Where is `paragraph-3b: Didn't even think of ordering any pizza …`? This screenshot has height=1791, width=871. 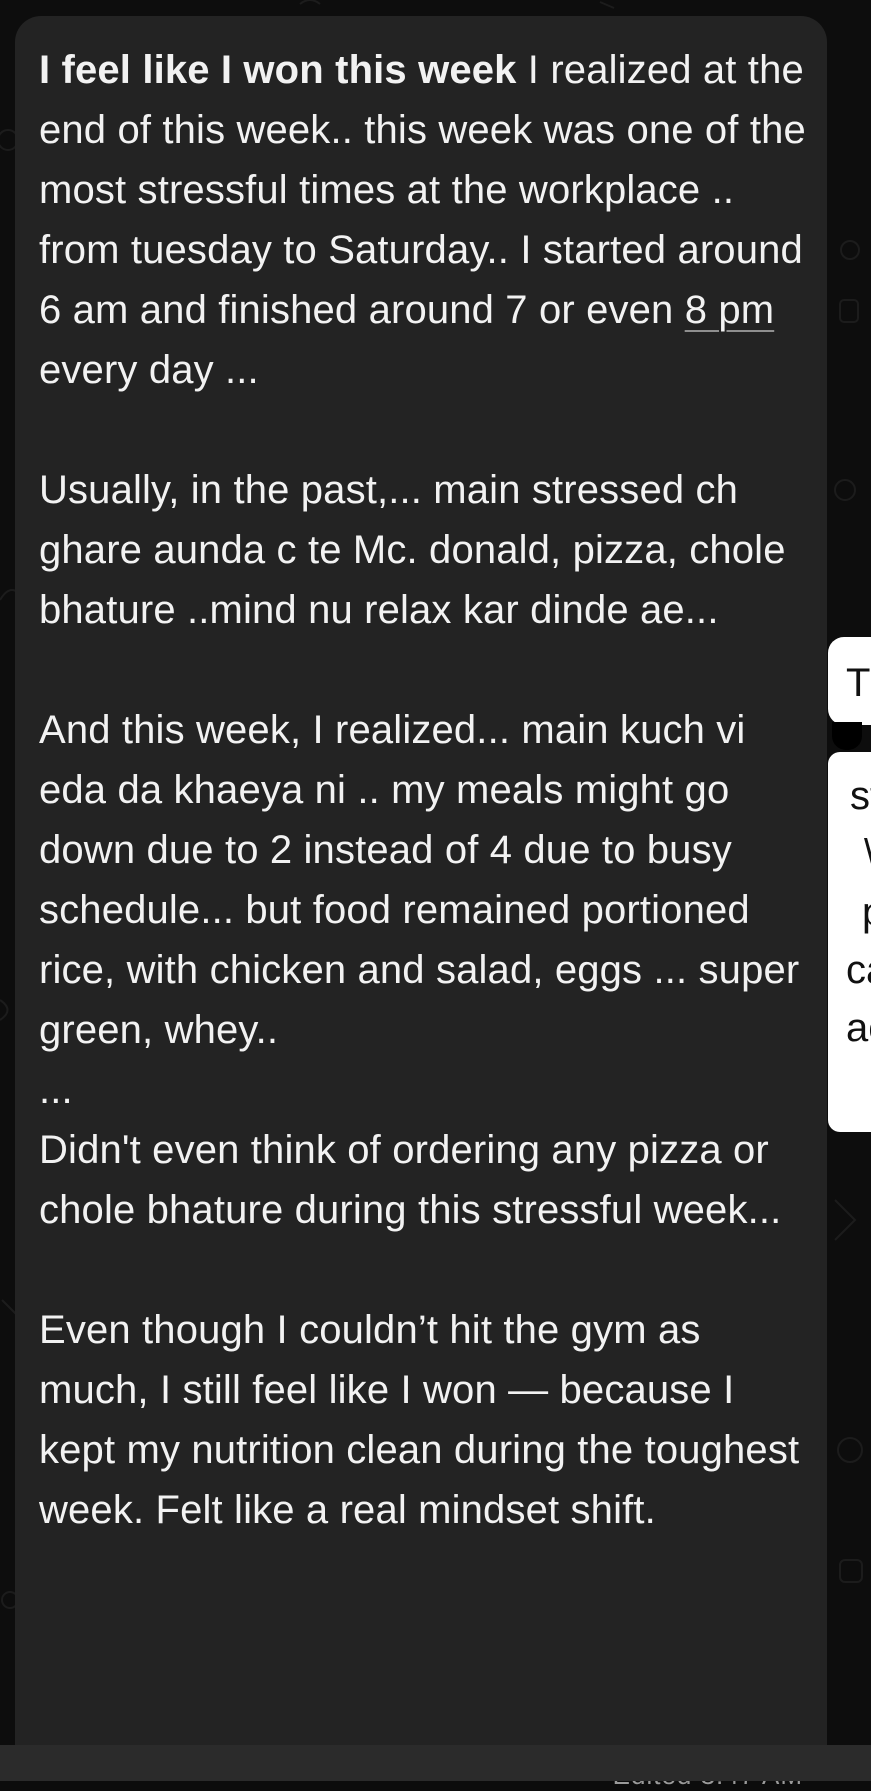 paragraph-3b: Didn't even think of ordering any pizza … is located at coordinates (410, 1180).